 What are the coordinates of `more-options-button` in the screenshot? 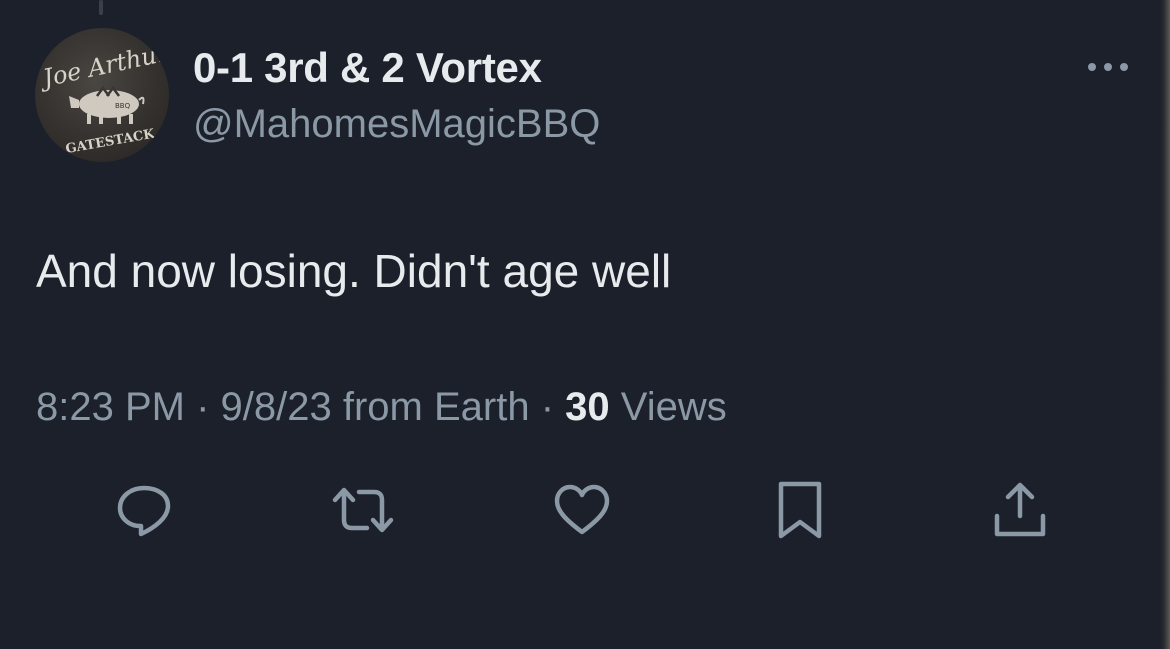 It's located at (1108, 67).